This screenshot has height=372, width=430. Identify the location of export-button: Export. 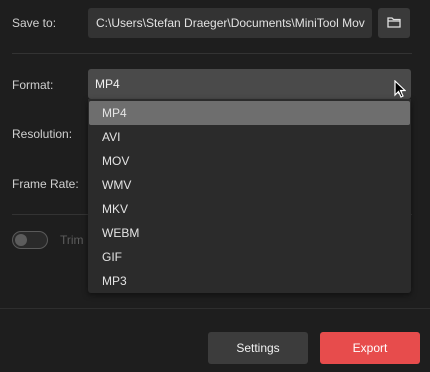
(370, 348).